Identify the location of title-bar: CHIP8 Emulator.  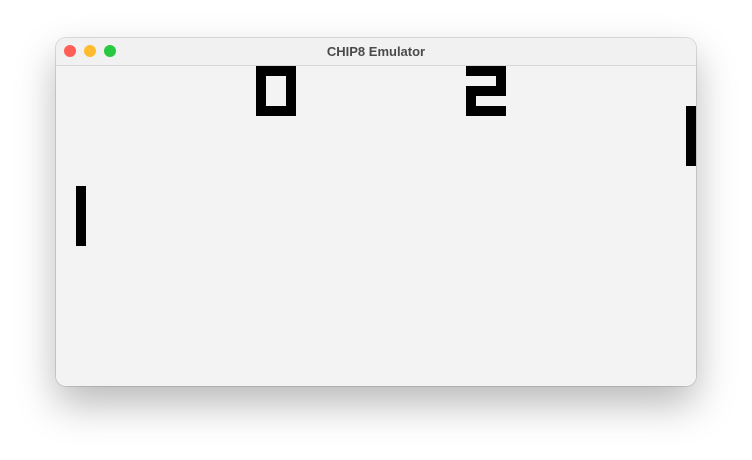
(376, 52).